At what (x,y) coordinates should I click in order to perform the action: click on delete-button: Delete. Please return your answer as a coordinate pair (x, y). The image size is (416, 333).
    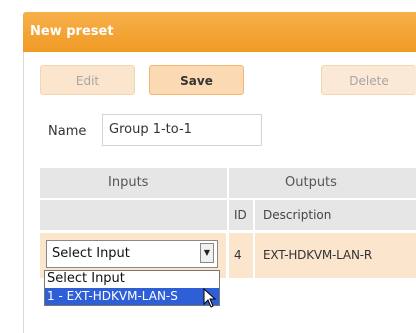
    Looking at the image, I should click on (368, 80).